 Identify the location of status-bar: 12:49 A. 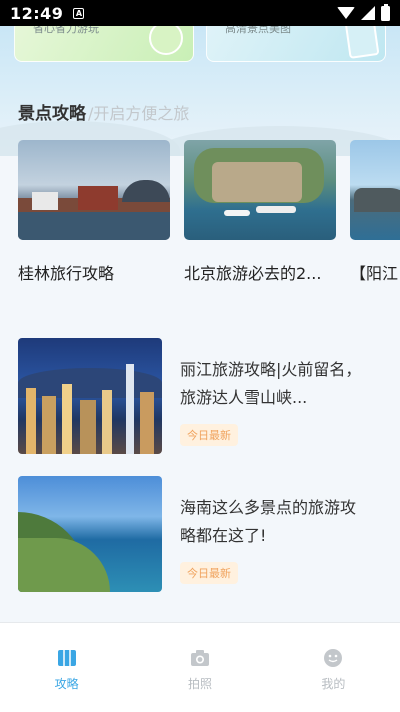
(200, 13).